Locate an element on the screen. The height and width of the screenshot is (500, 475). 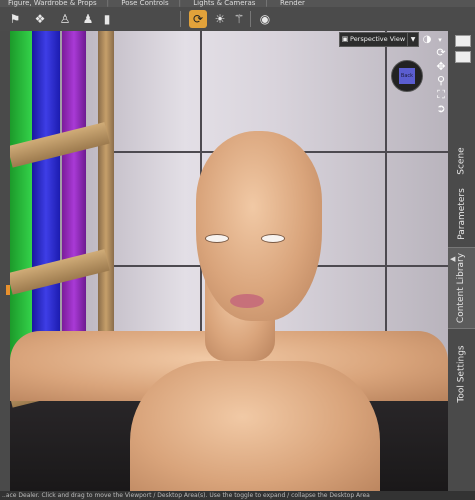
tab-label: Parameters is located at coordinates (461, 214).